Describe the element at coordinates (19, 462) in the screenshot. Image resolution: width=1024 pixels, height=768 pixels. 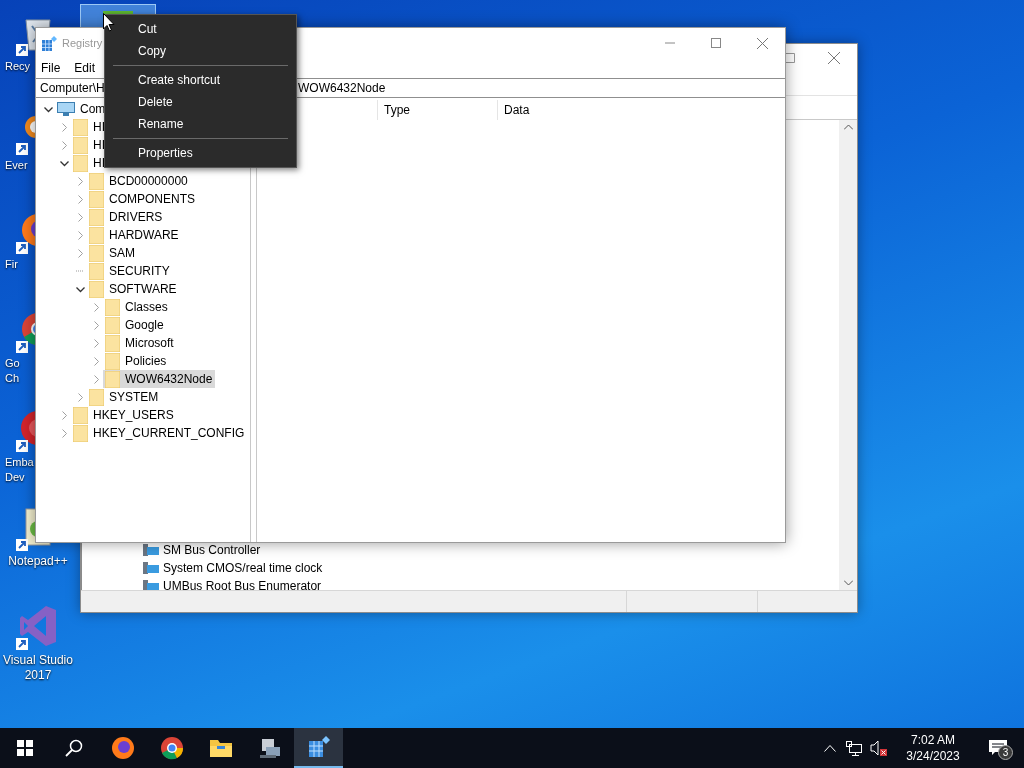
I see `desktop-icon-label: Emba` at that location.